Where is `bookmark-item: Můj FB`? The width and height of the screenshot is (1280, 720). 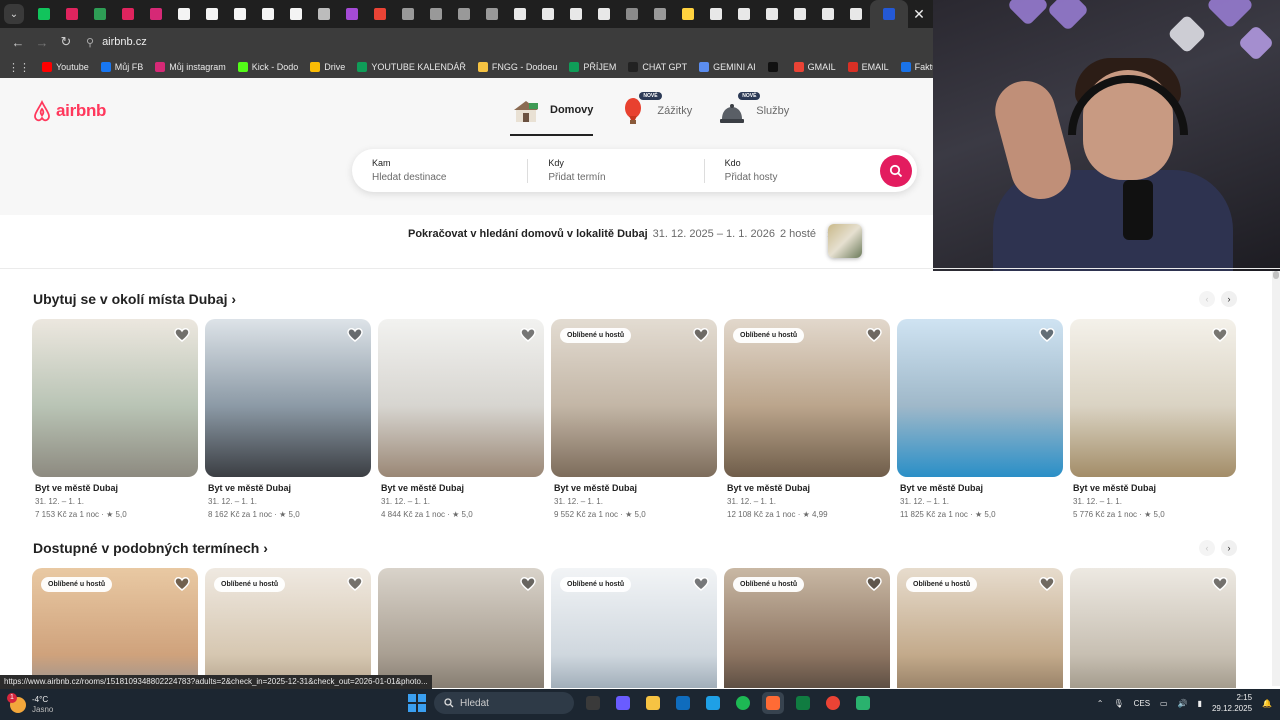
bookmark-item: Můj FB is located at coordinates (121, 67).